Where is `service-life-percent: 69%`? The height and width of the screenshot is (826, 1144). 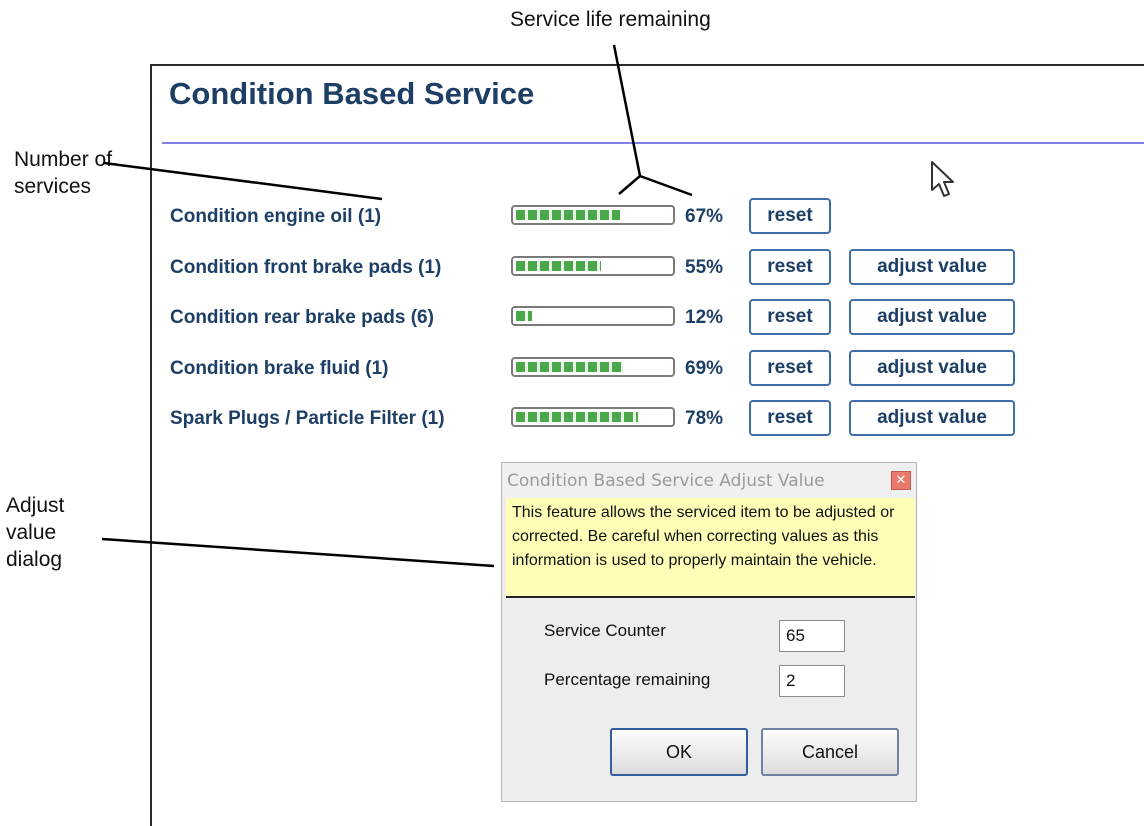
service-life-percent: 69% is located at coordinates (704, 368).